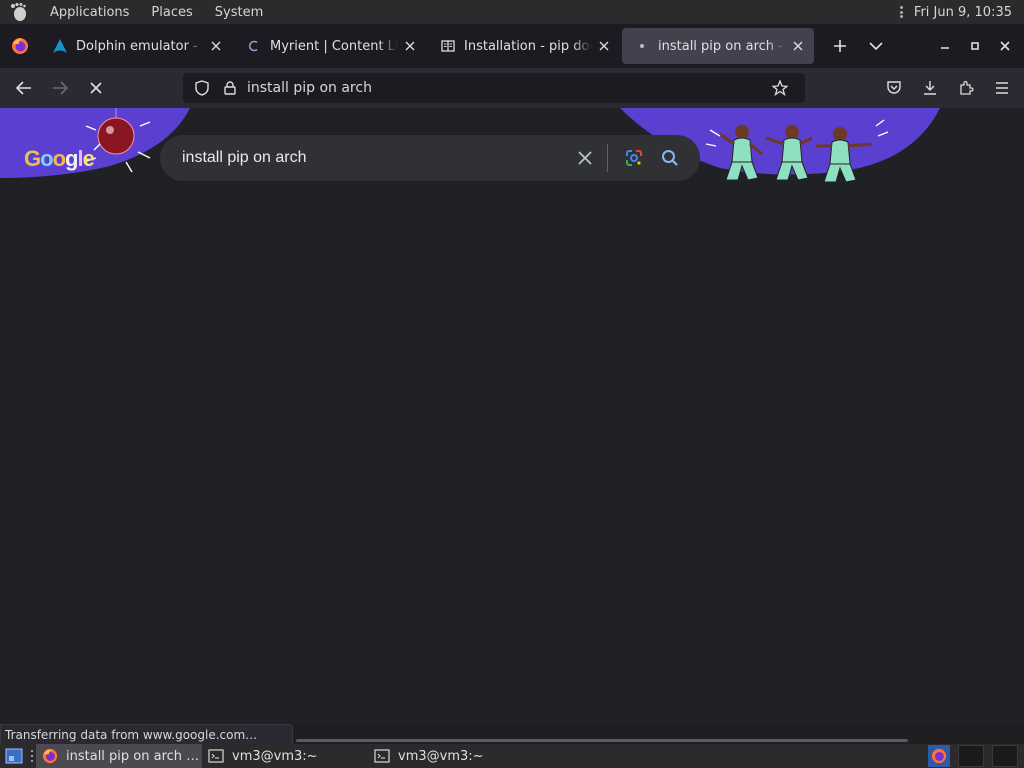  Describe the element at coordinates (254, 46) in the screenshot. I see `myrient-icon` at that location.